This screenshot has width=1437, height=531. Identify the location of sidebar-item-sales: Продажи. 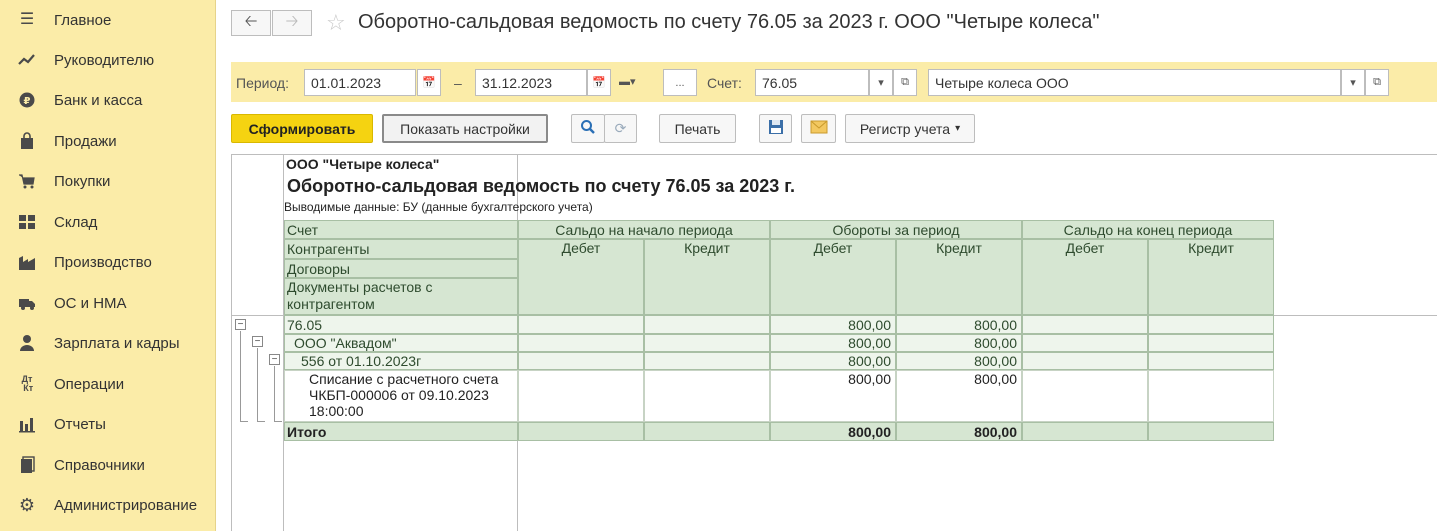
(108, 141).